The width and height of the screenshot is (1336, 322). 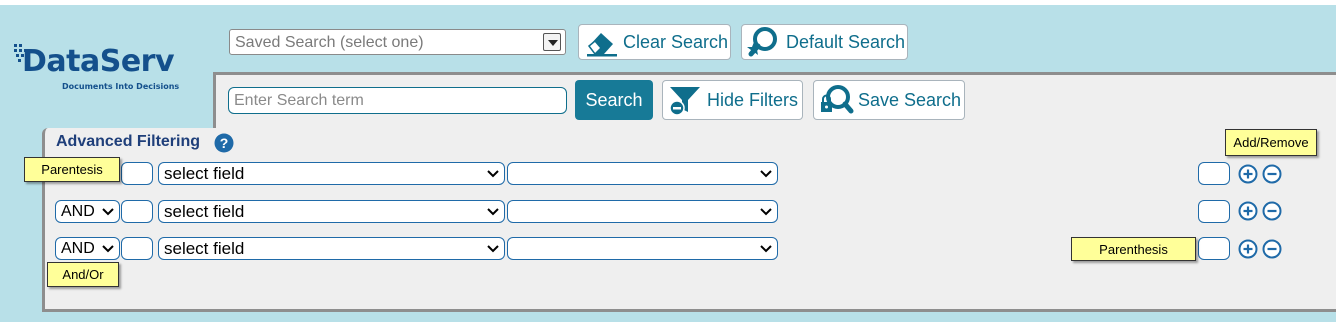 What do you see at coordinates (676, 41) in the screenshot?
I see `clear-search-label: Clear Search` at bounding box center [676, 41].